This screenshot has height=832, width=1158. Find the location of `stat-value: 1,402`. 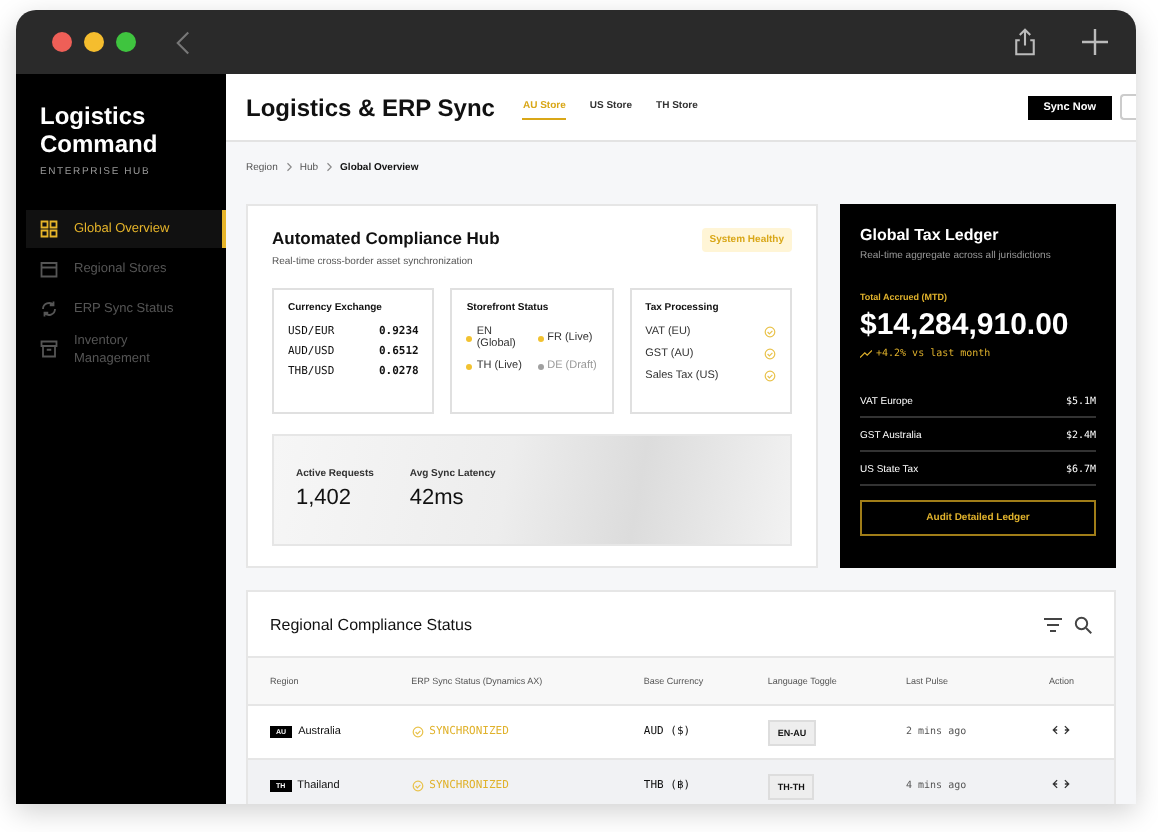

stat-value: 1,402 is located at coordinates (325, 498).